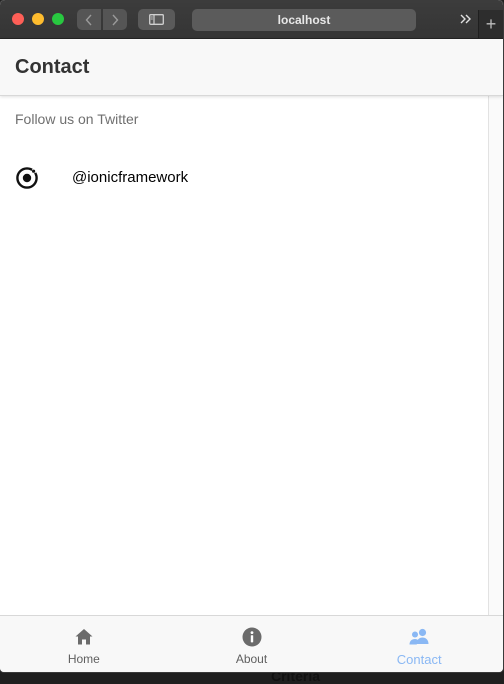 This screenshot has height=684, width=504. Describe the element at coordinates (27, 178) in the screenshot. I see `ionic-logo-icon` at that location.